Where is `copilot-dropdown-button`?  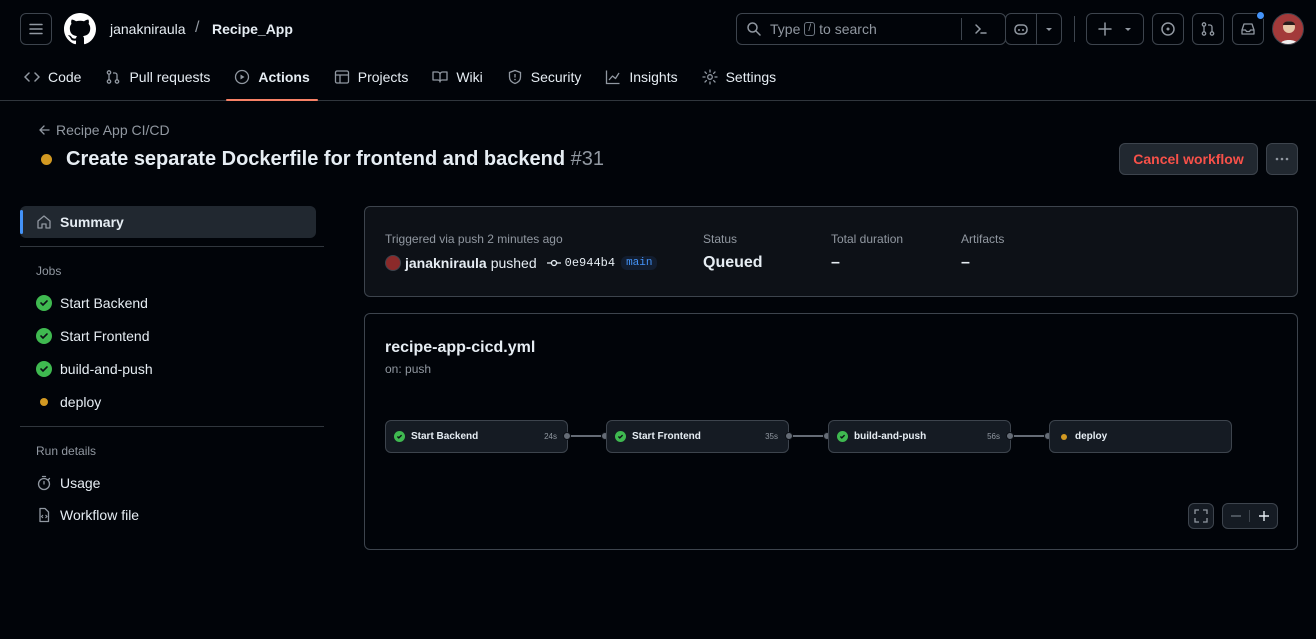
copilot-dropdown-button is located at coordinates (1049, 29).